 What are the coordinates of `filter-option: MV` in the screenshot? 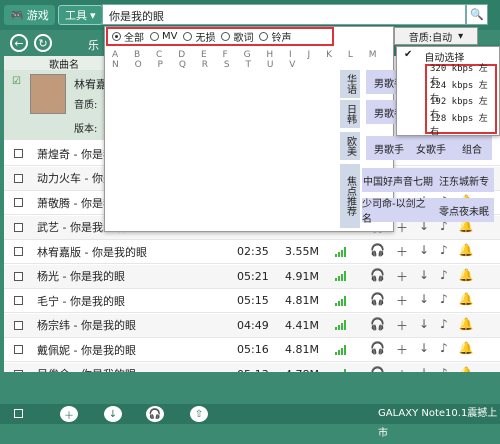 It's located at (163, 36).